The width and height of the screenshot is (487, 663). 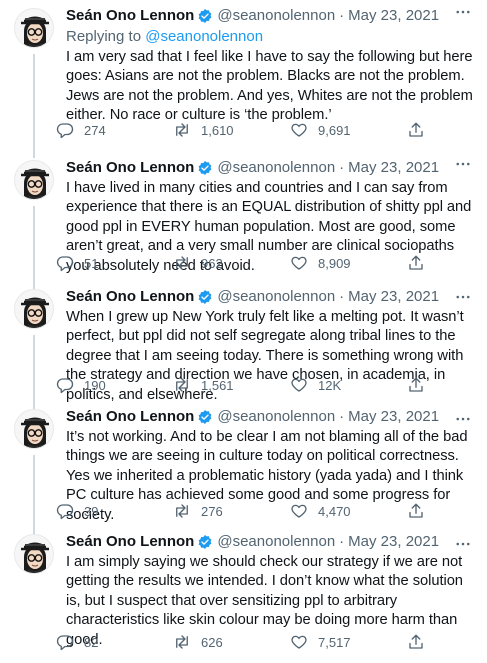 What do you see at coordinates (212, 263) in the screenshot?
I see `retweet-count: 962` at bounding box center [212, 263].